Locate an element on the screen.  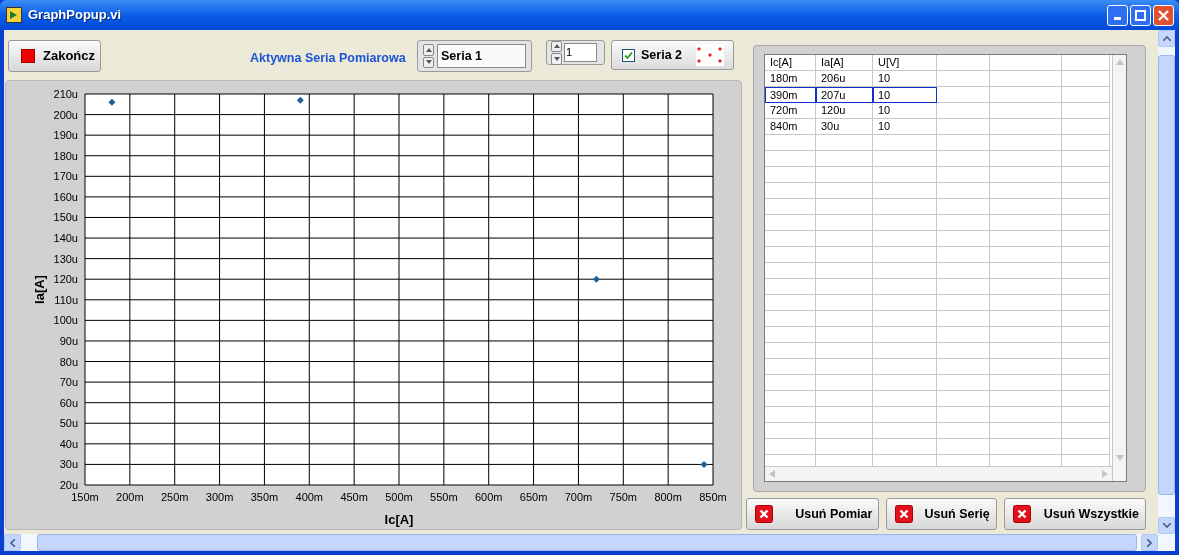
spinner-arrows is located at coordinates (428, 56).